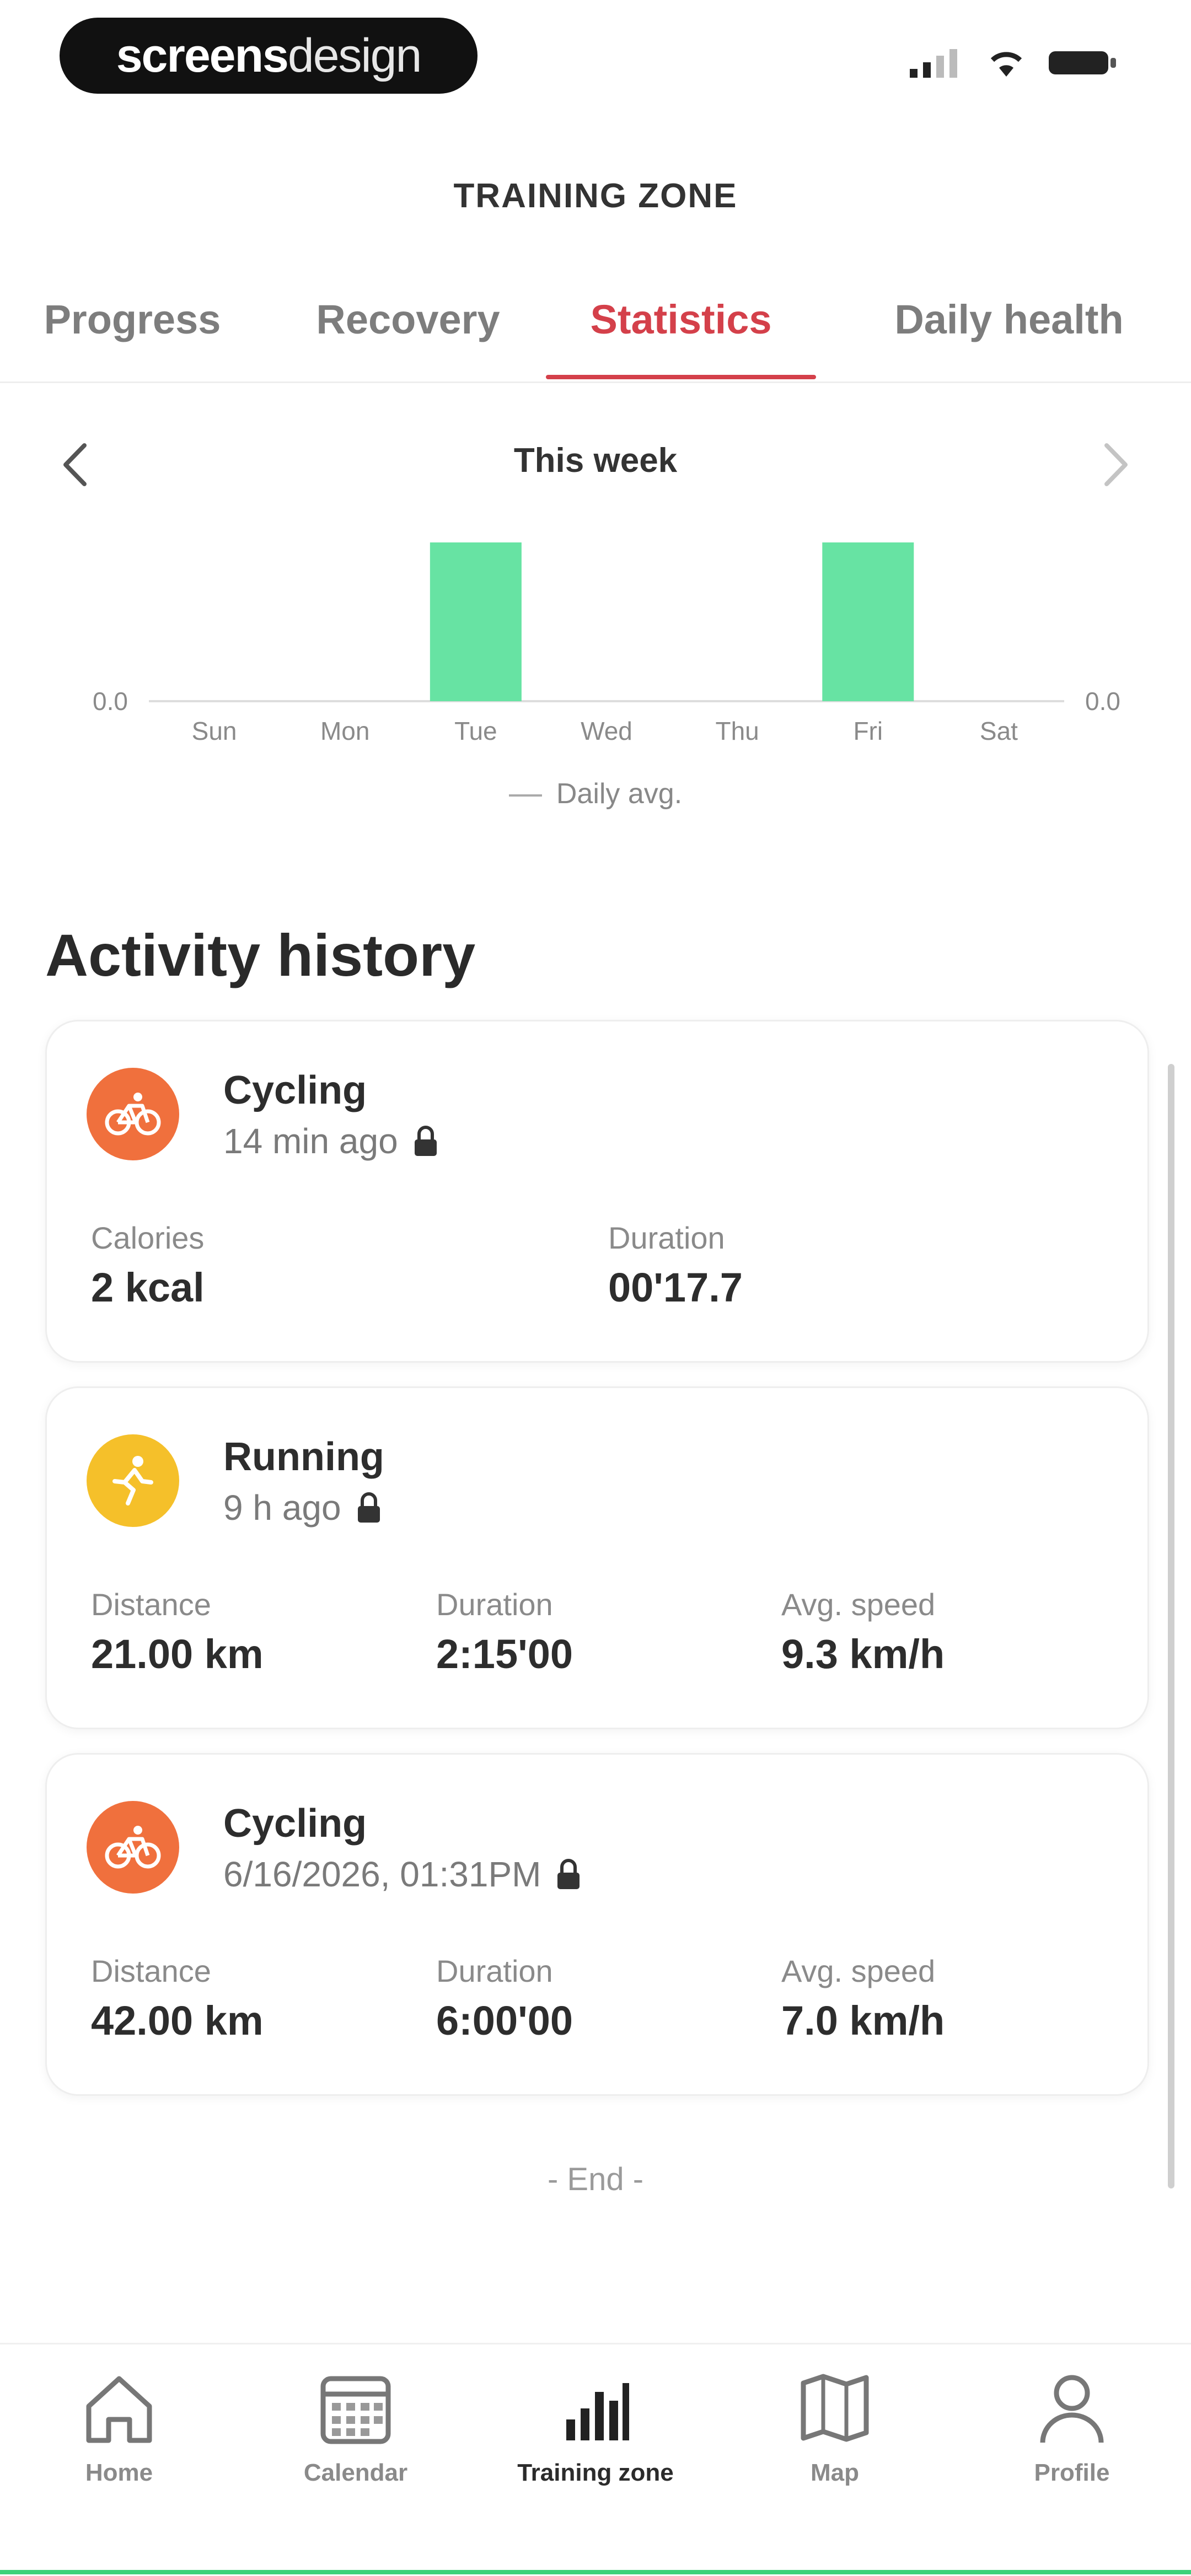  I want to click on x-axis-tick-sun: Sun, so click(215, 731).